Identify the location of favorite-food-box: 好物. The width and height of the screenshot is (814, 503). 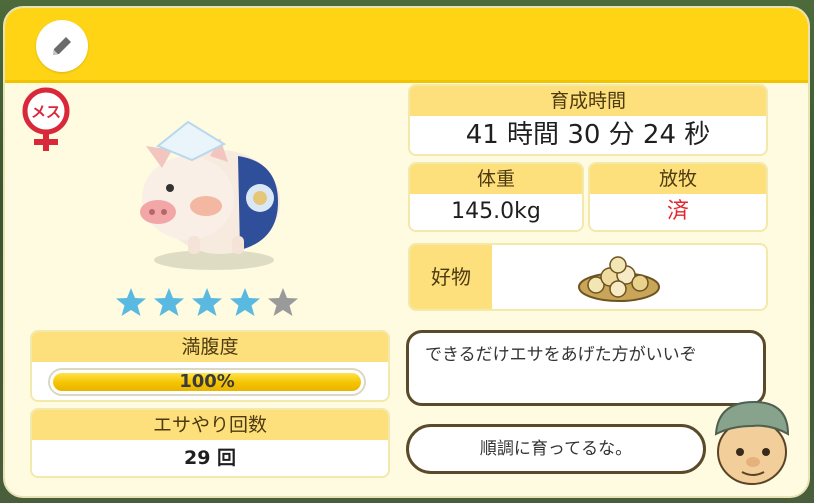
(588, 277).